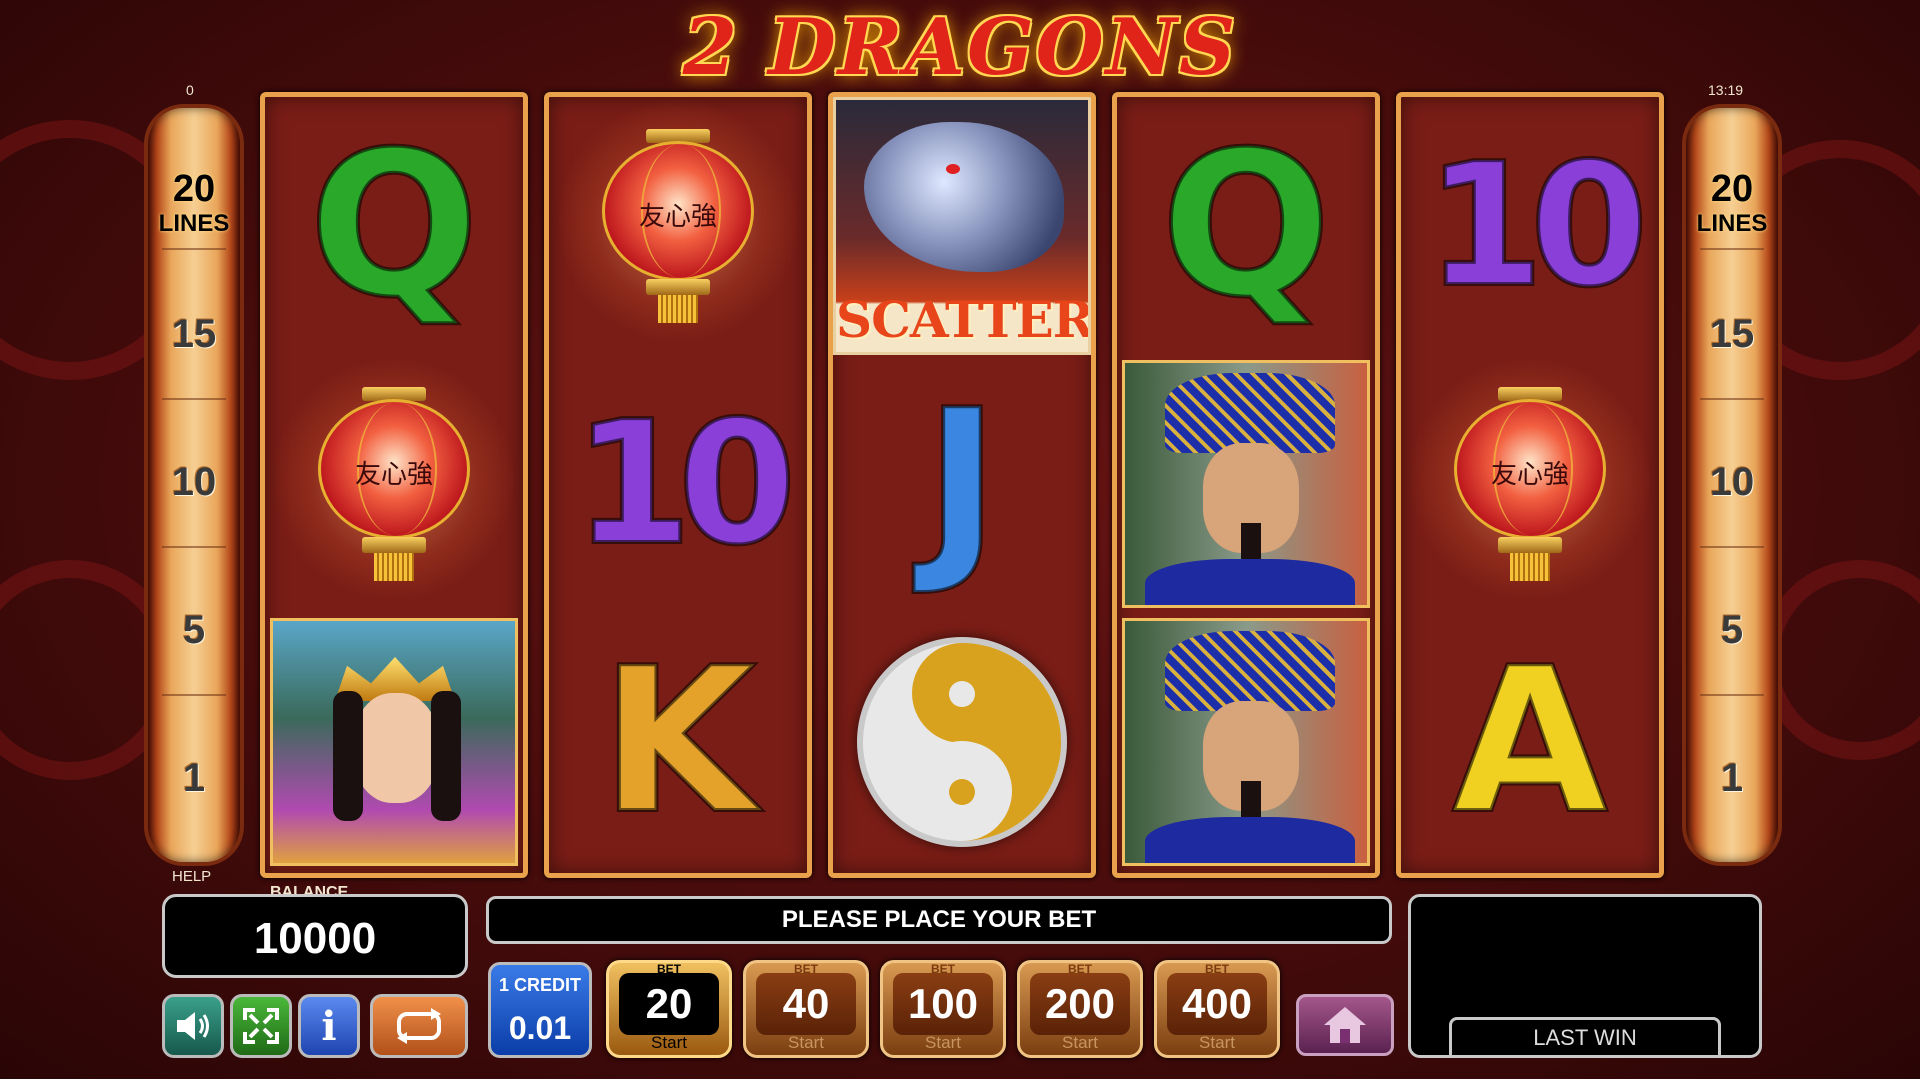 This screenshot has width=1920, height=1079. I want to click on info-icon: i, so click(329, 1026).